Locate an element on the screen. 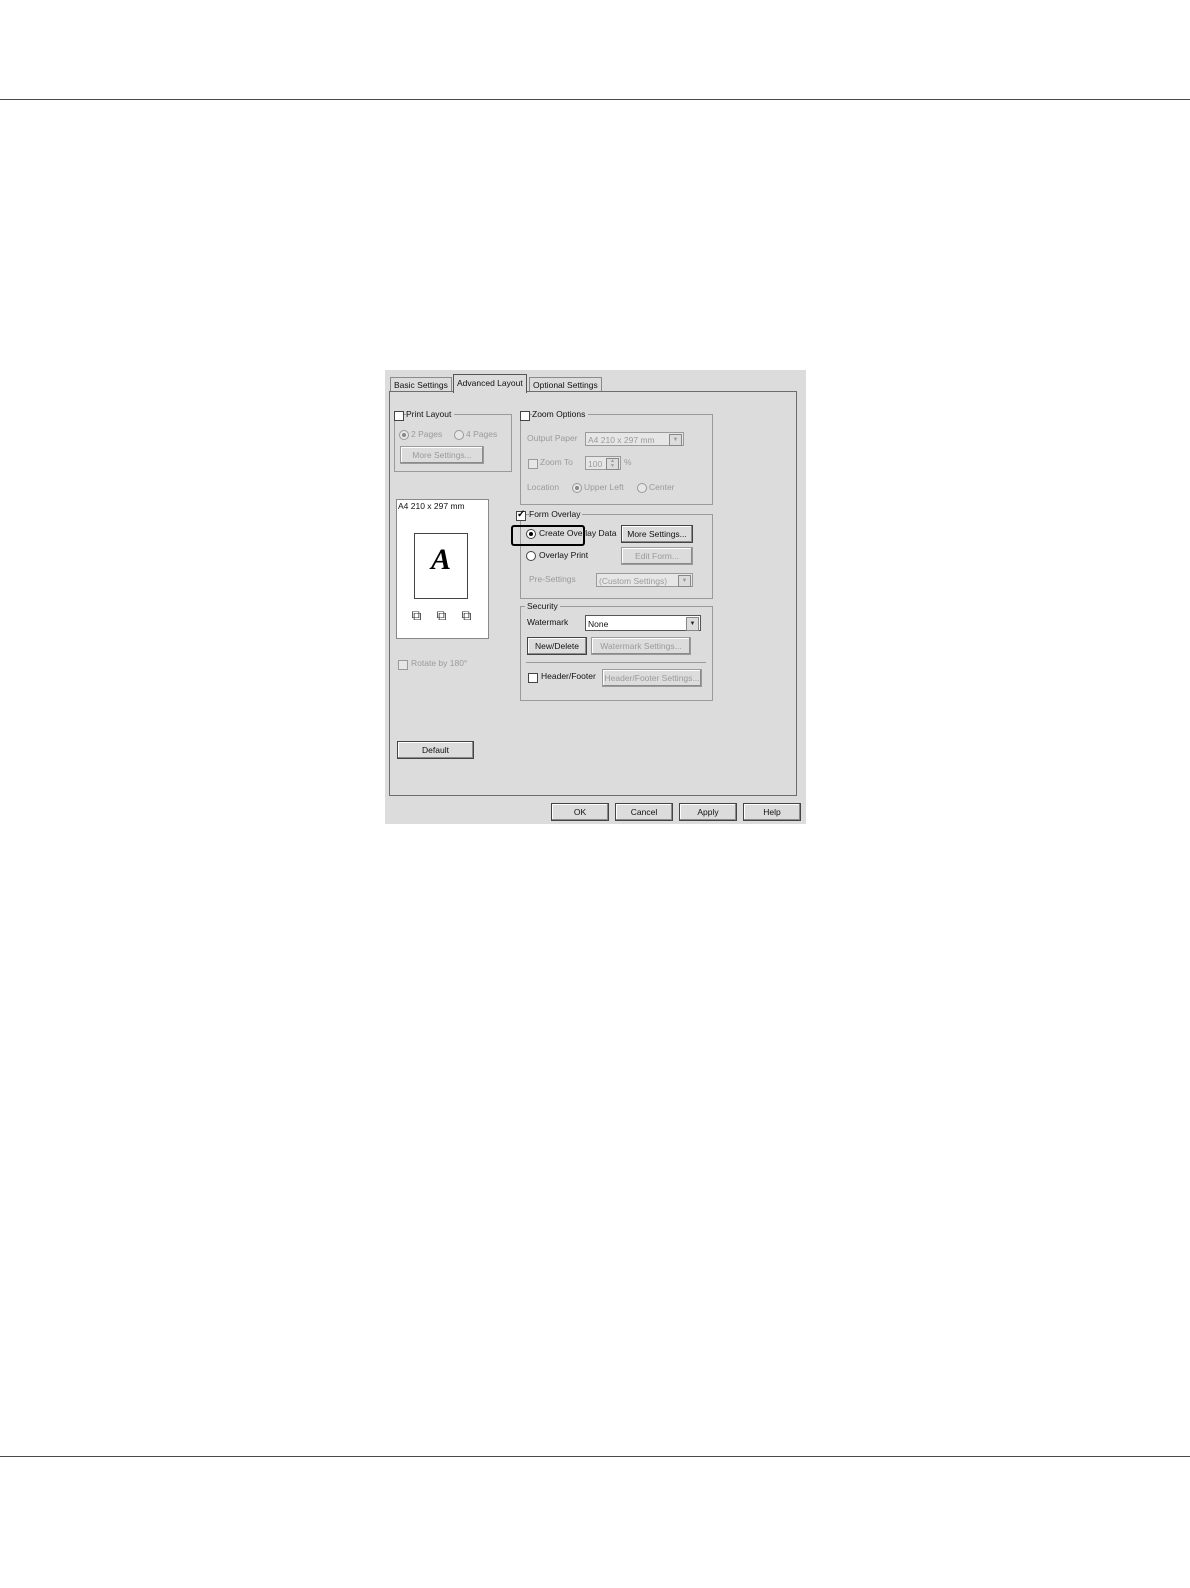 Image resolution: width=1190 pixels, height=1588 pixels. page-top-rule is located at coordinates (595, 99).